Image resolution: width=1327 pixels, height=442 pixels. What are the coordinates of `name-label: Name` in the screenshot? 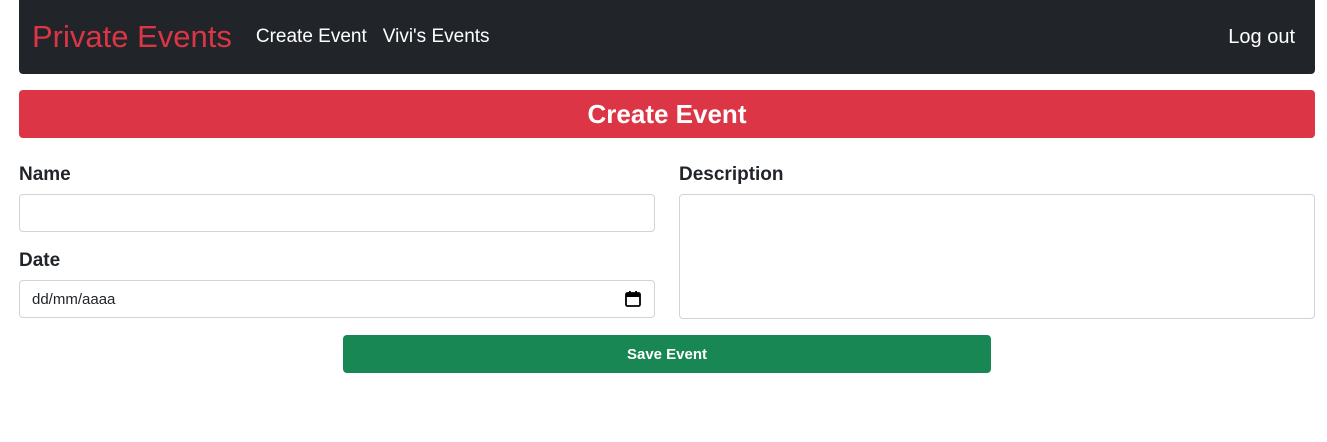 It's located at (45, 174).